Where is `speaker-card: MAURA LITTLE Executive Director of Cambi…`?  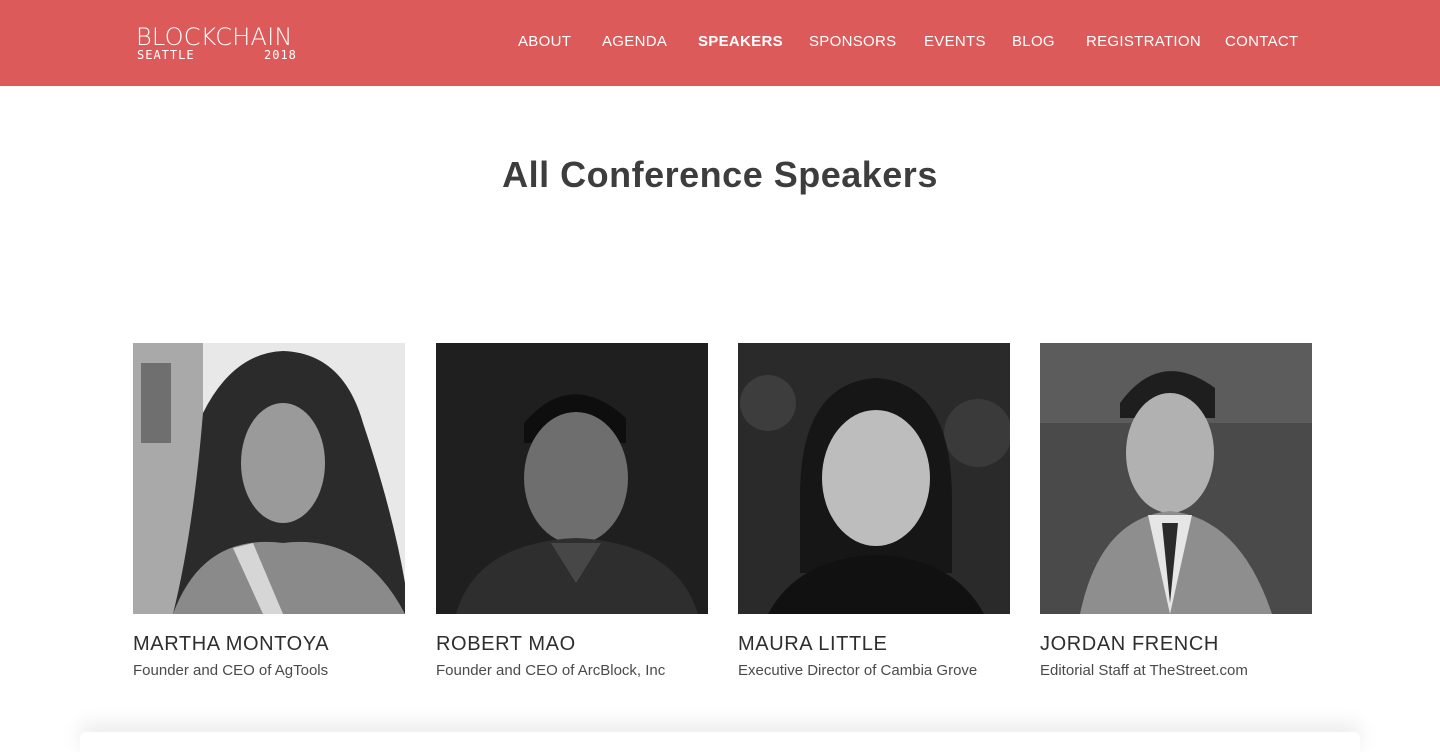 speaker-card: MAURA LITTLE Executive Director of Cambi… is located at coordinates (874, 515).